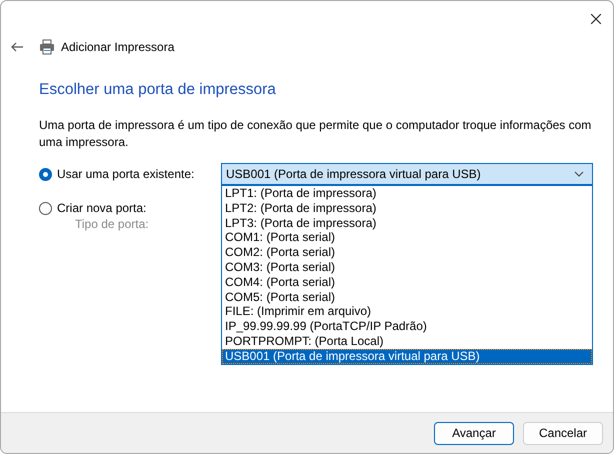 The width and height of the screenshot is (614, 454). What do you see at coordinates (17, 47) in the screenshot?
I see `back-arrow-icon` at bounding box center [17, 47].